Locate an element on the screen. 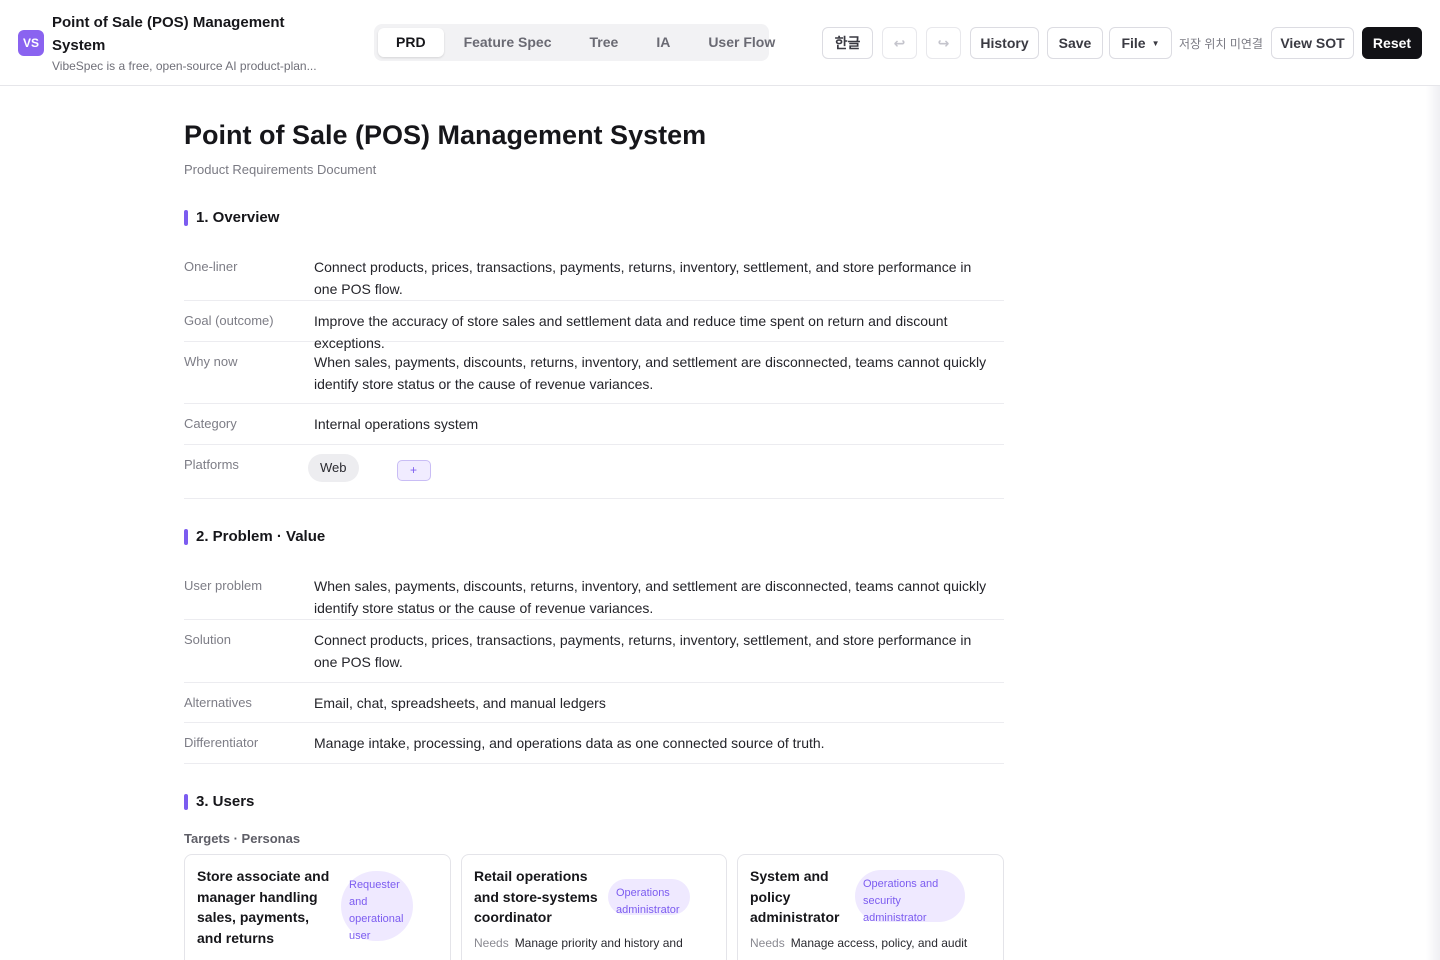 The image size is (1440, 960). section-users-heading: 3. Users is located at coordinates (219, 802).